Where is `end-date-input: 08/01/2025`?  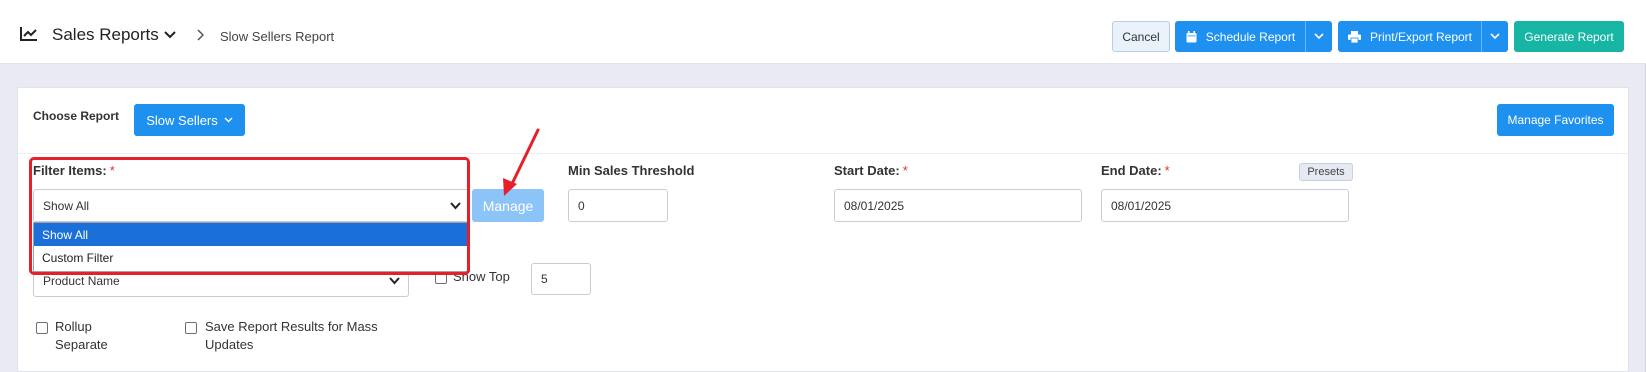
end-date-input: 08/01/2025 is located at coordinates (1225, 205).